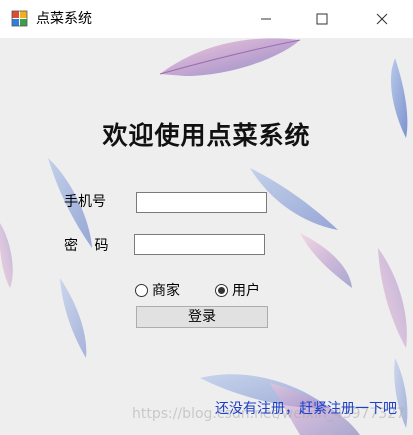 The height and width of the screenshot is (435, 413). I want to click on role-user-radio: 用户, so click(237, 290).